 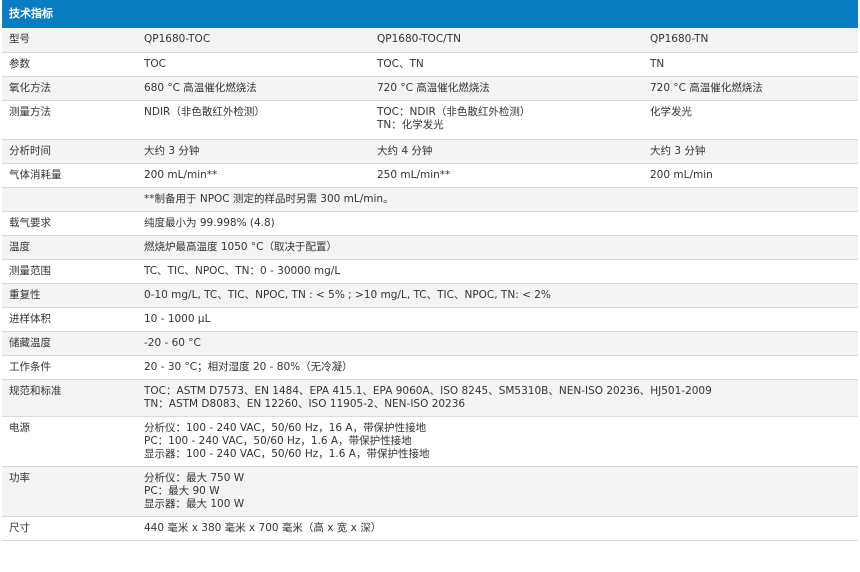 I want to click on cell-line: 化学发光, so click(x=671, y=111).